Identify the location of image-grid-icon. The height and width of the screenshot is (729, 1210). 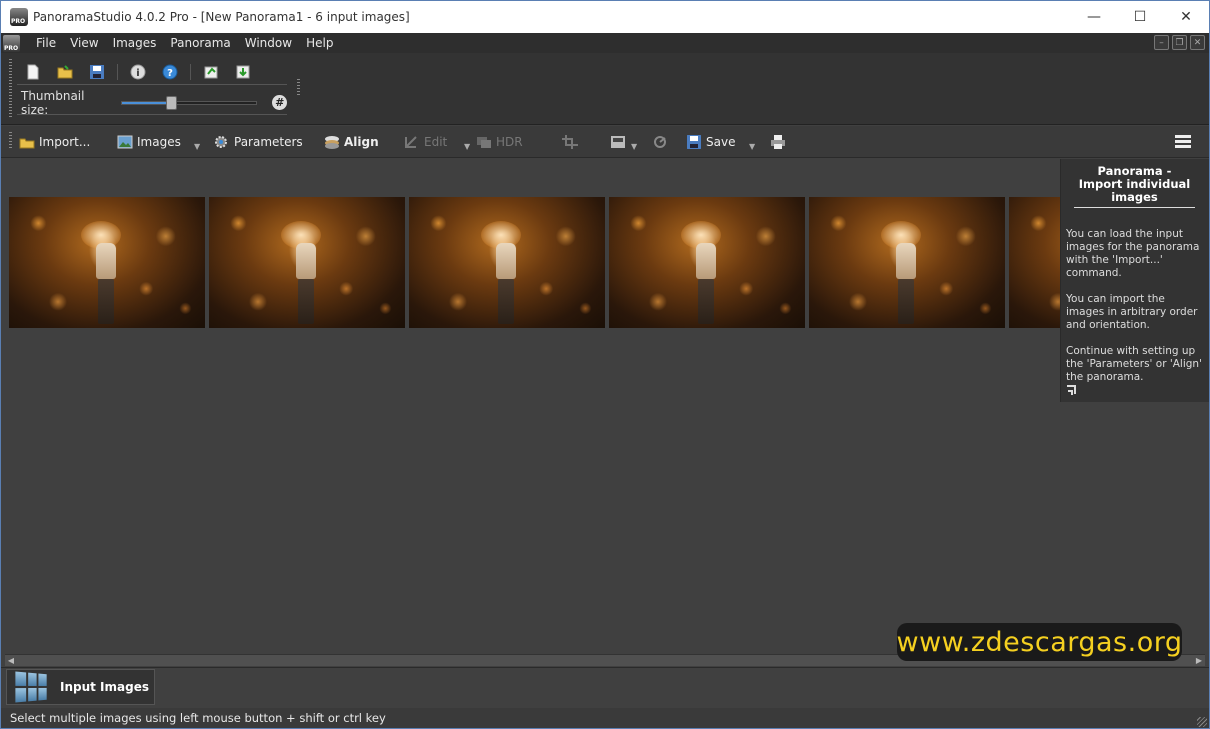
(31, 687).